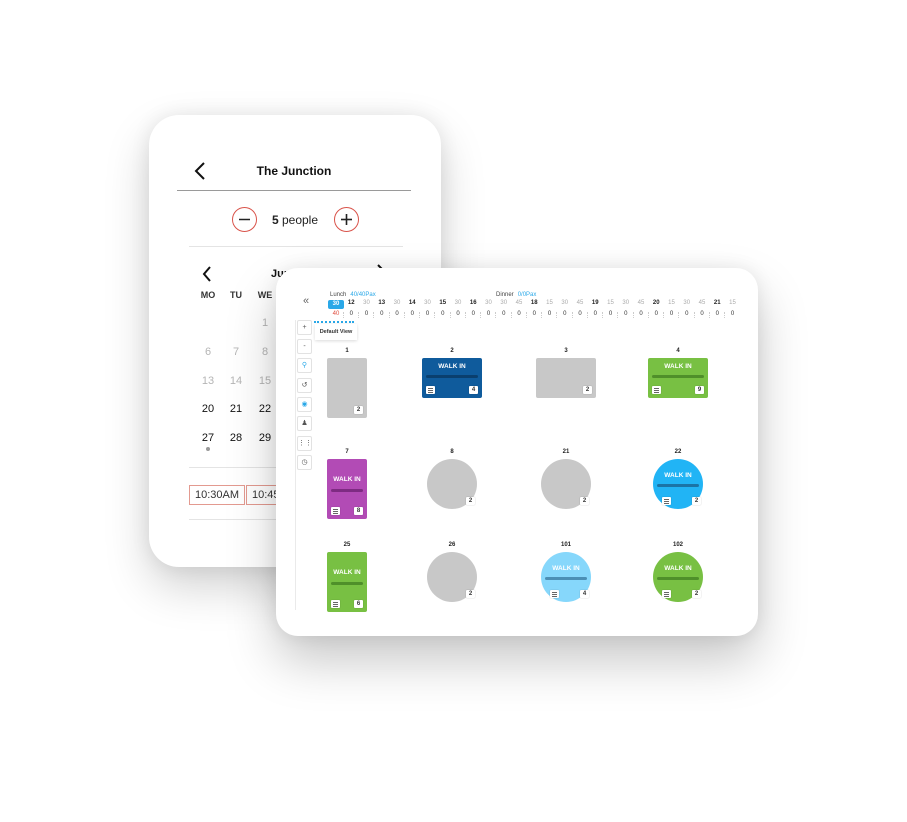 The width and height of the screenshot is (907, 822). I want to click on timeline-cover-count: 40, so click(336, 314).